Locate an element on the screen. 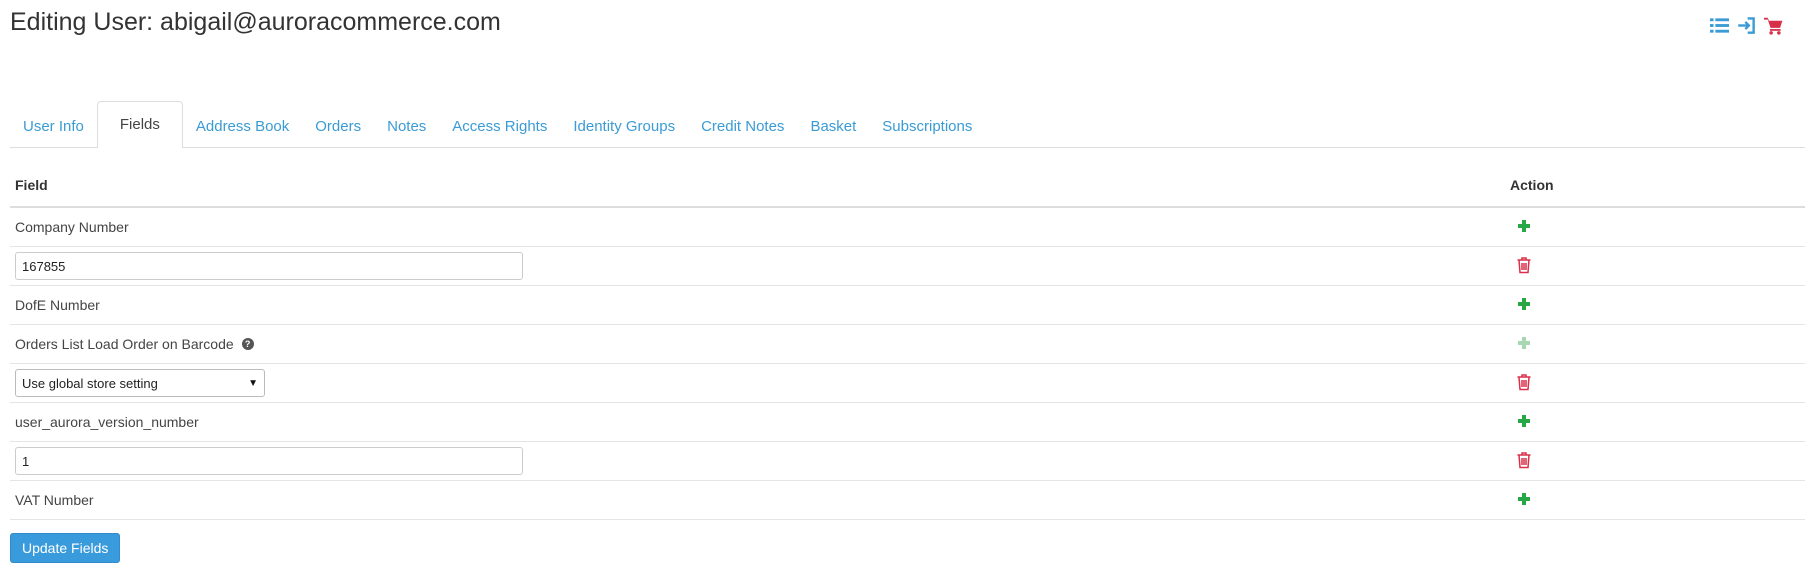 The height and width of the screenshot is (571, 1817). cart-icon is located at coordinates (1773, 25).